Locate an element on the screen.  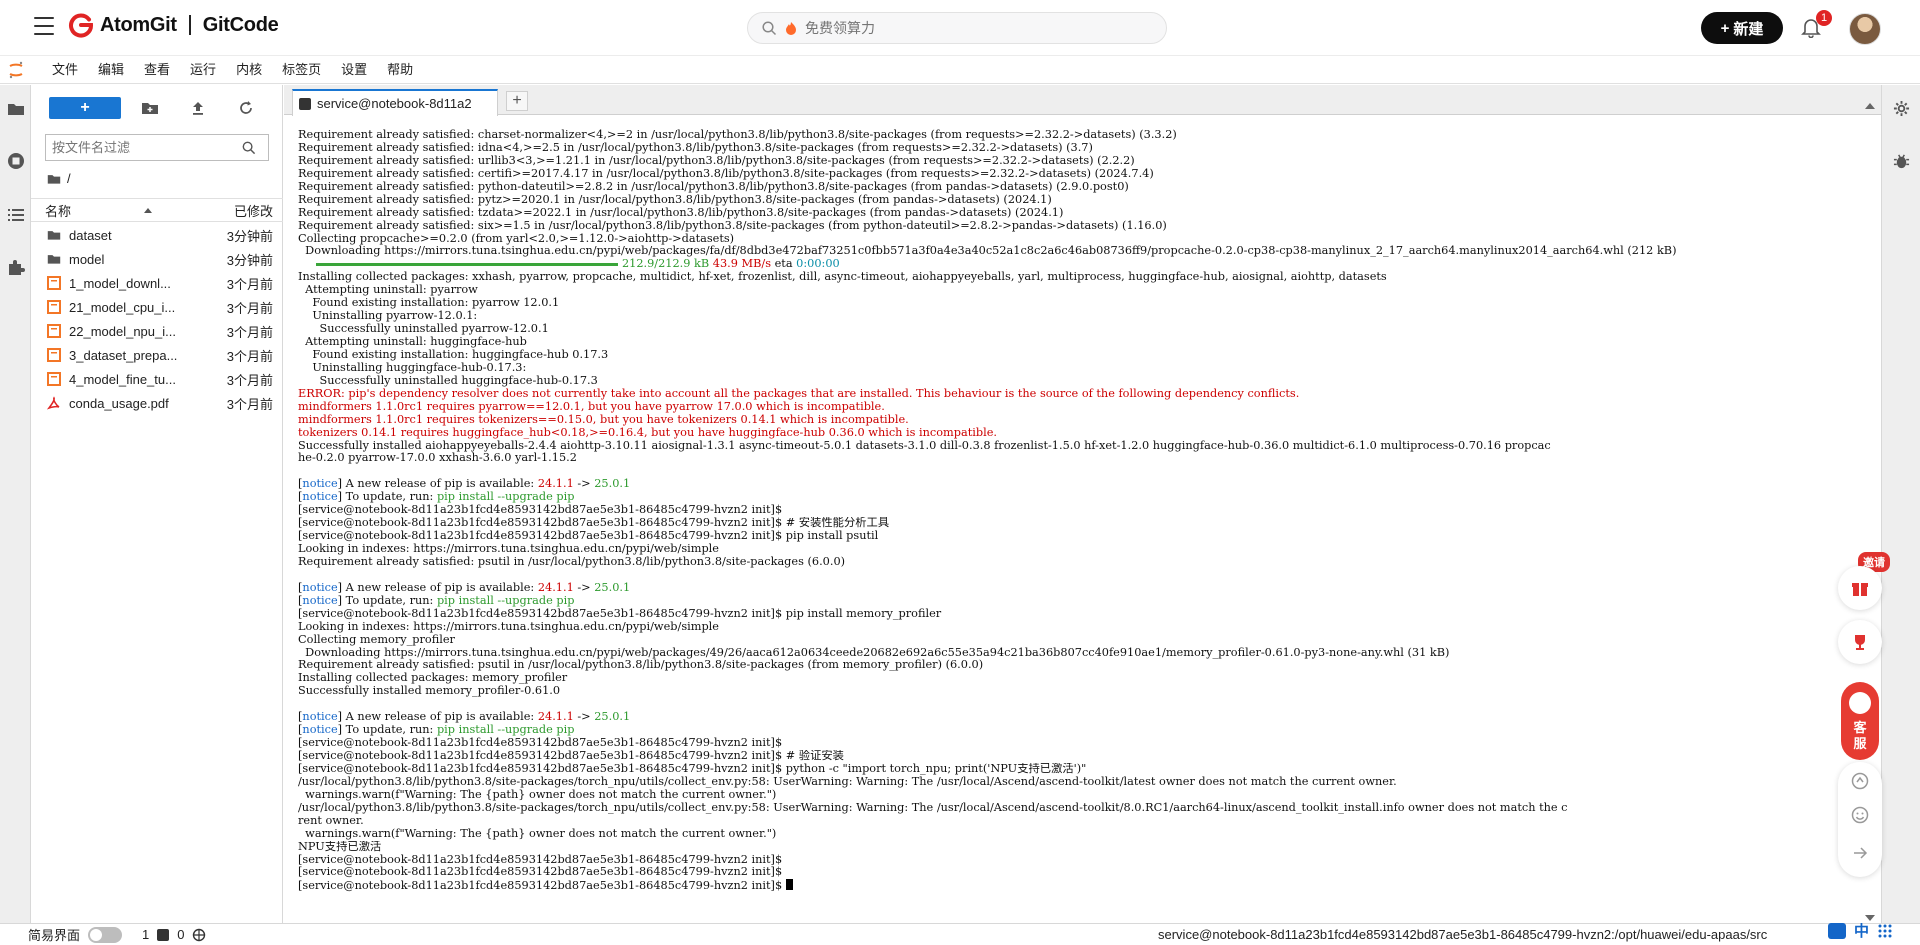
list-icon is located at coordinates (16, 215).